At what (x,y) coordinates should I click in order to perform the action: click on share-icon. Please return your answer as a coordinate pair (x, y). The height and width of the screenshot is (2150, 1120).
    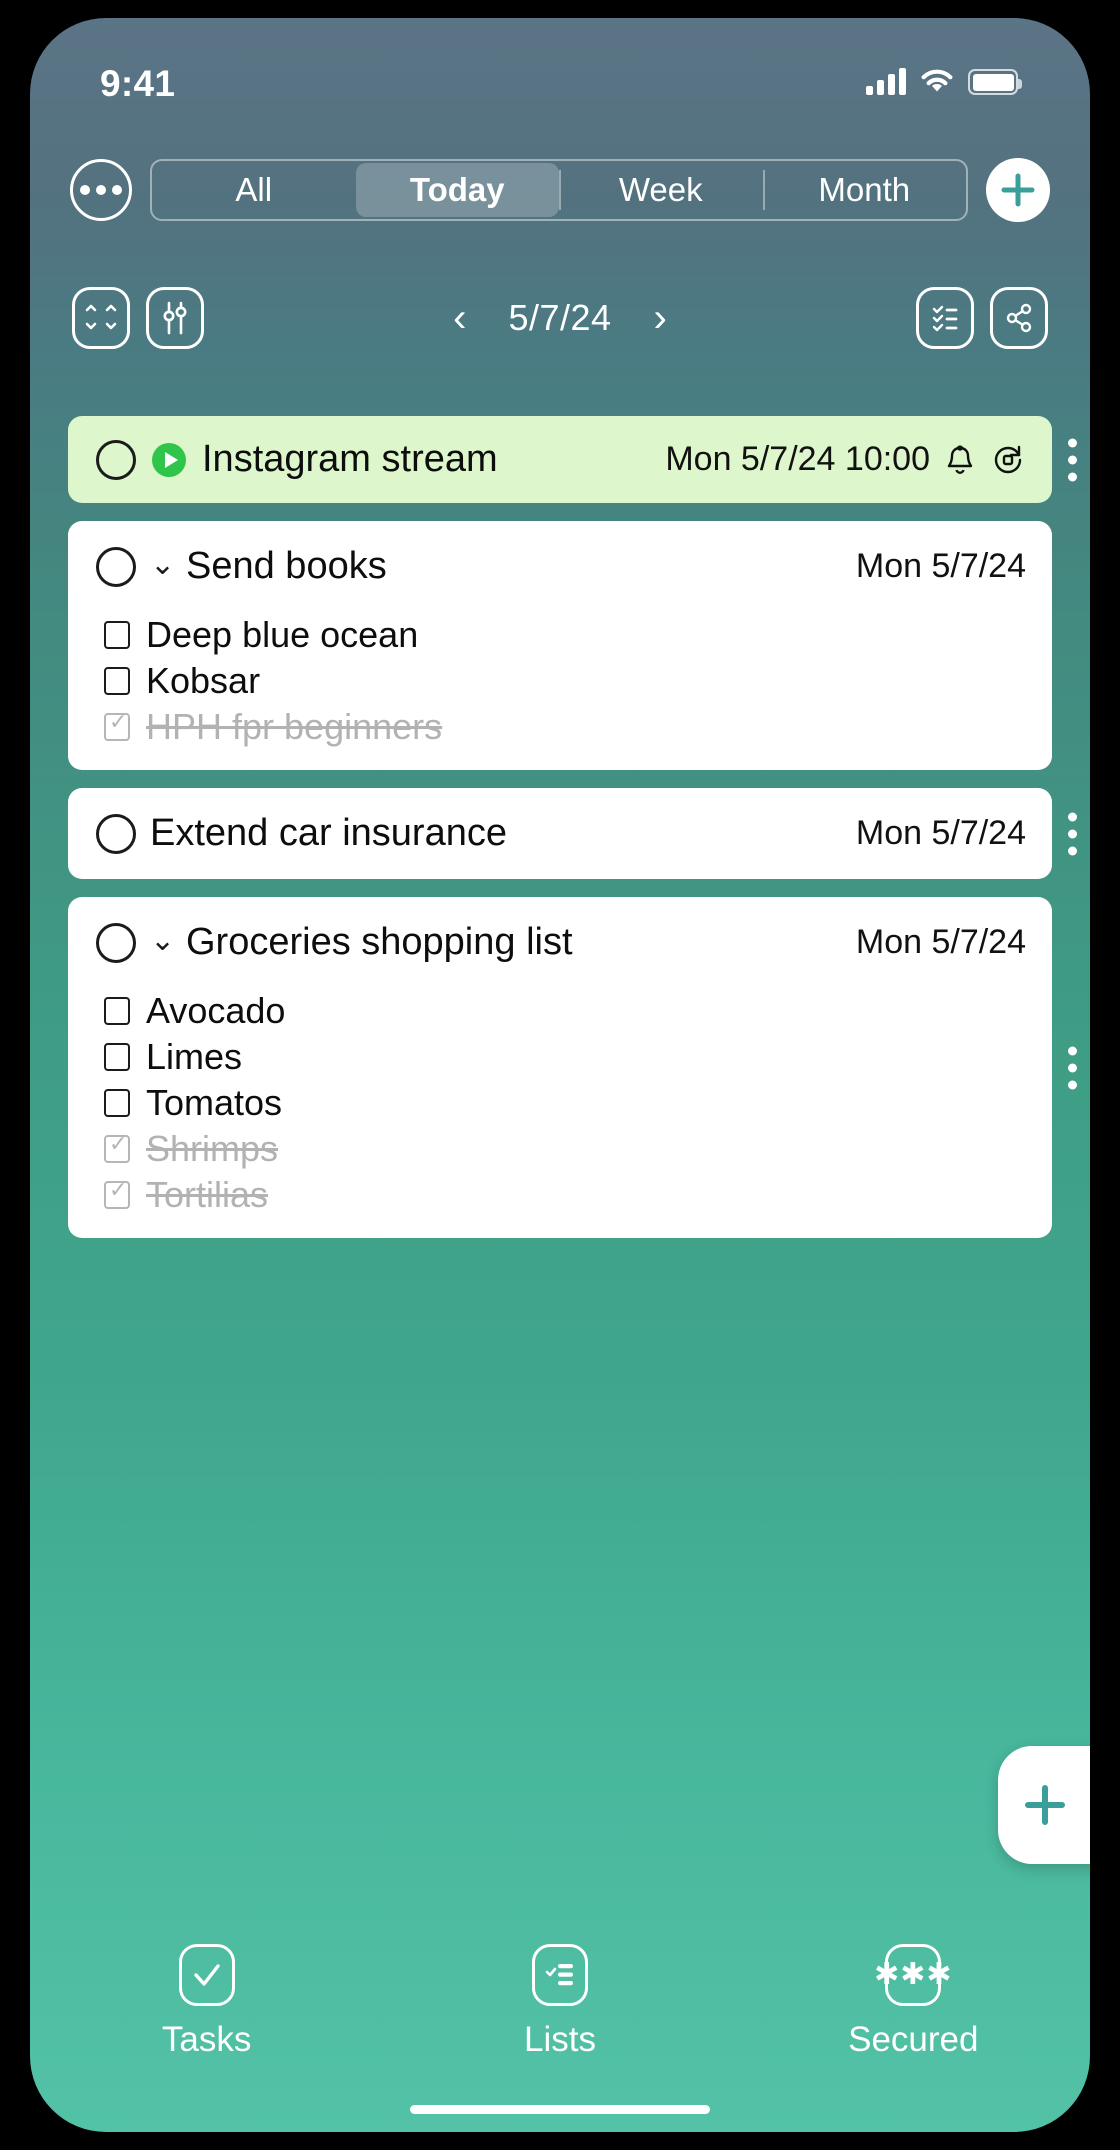
    Looking at the image, I should click on (1019, 318).